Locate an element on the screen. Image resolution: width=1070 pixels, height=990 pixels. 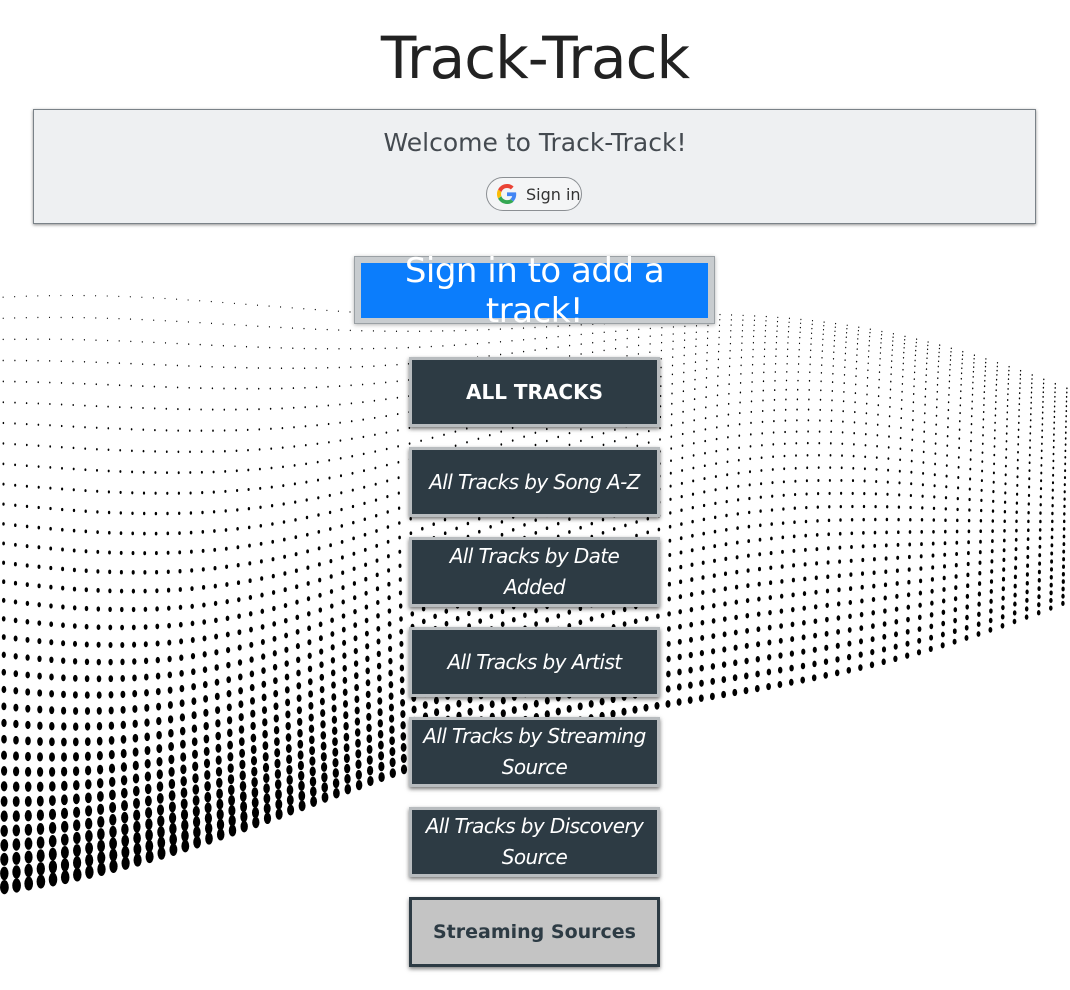
tracks-by-artist-button: All Tracks by Artist is located at coordinates (534, 662).